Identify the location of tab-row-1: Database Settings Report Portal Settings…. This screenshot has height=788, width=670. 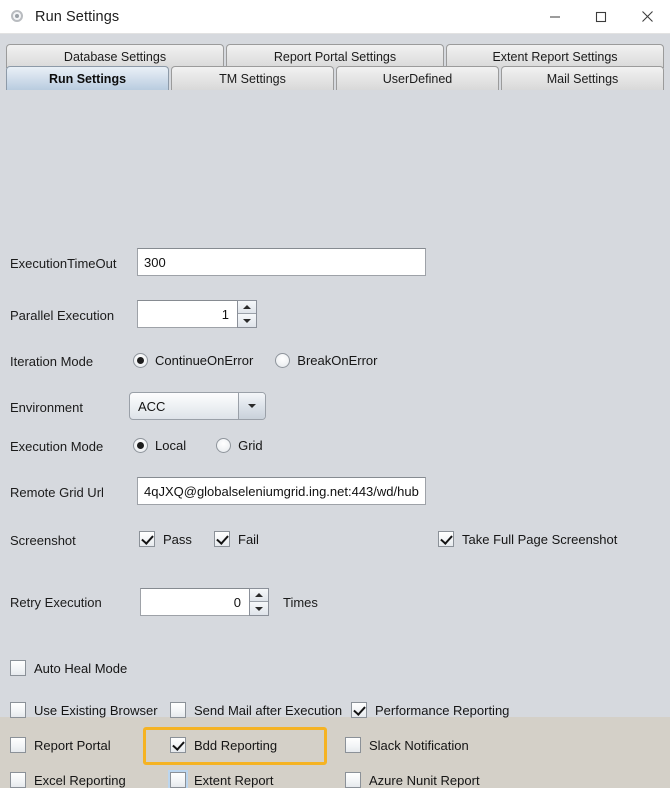
(335, 56).